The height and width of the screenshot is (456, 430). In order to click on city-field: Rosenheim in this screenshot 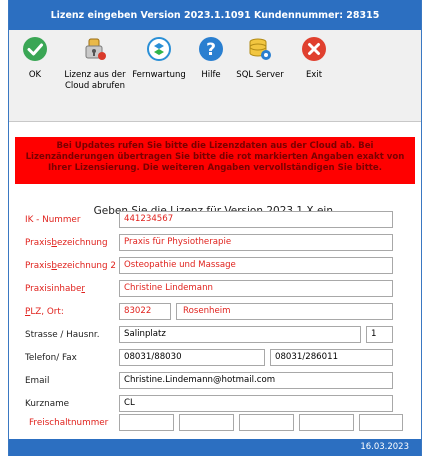, I will do `click(284, 311)`.